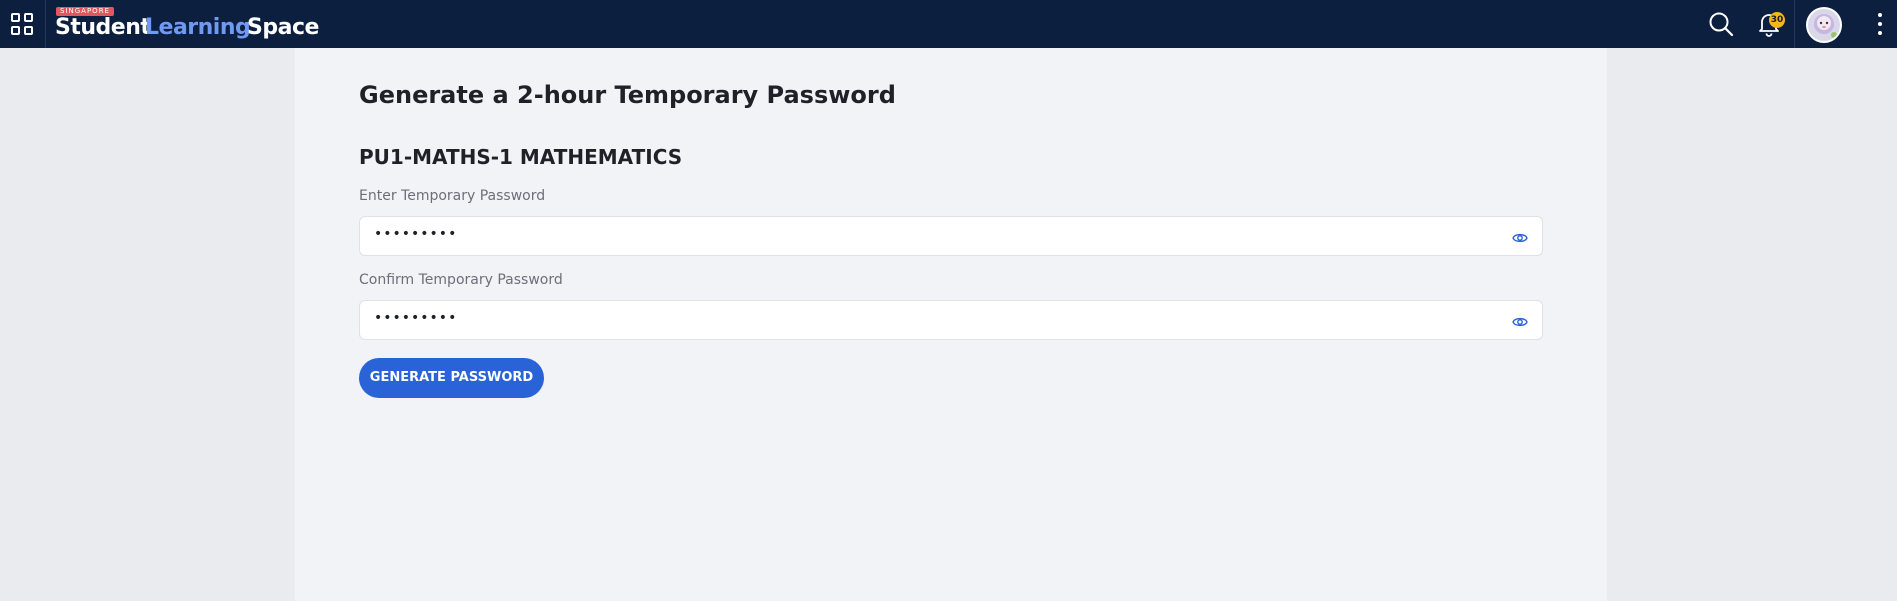 Image resolution: width=1897 pixels, height=601 pixels. Describe the element at coordinates (416, 318) in the screenshot. I see `confirm-password-value: •••••••••` at that location.